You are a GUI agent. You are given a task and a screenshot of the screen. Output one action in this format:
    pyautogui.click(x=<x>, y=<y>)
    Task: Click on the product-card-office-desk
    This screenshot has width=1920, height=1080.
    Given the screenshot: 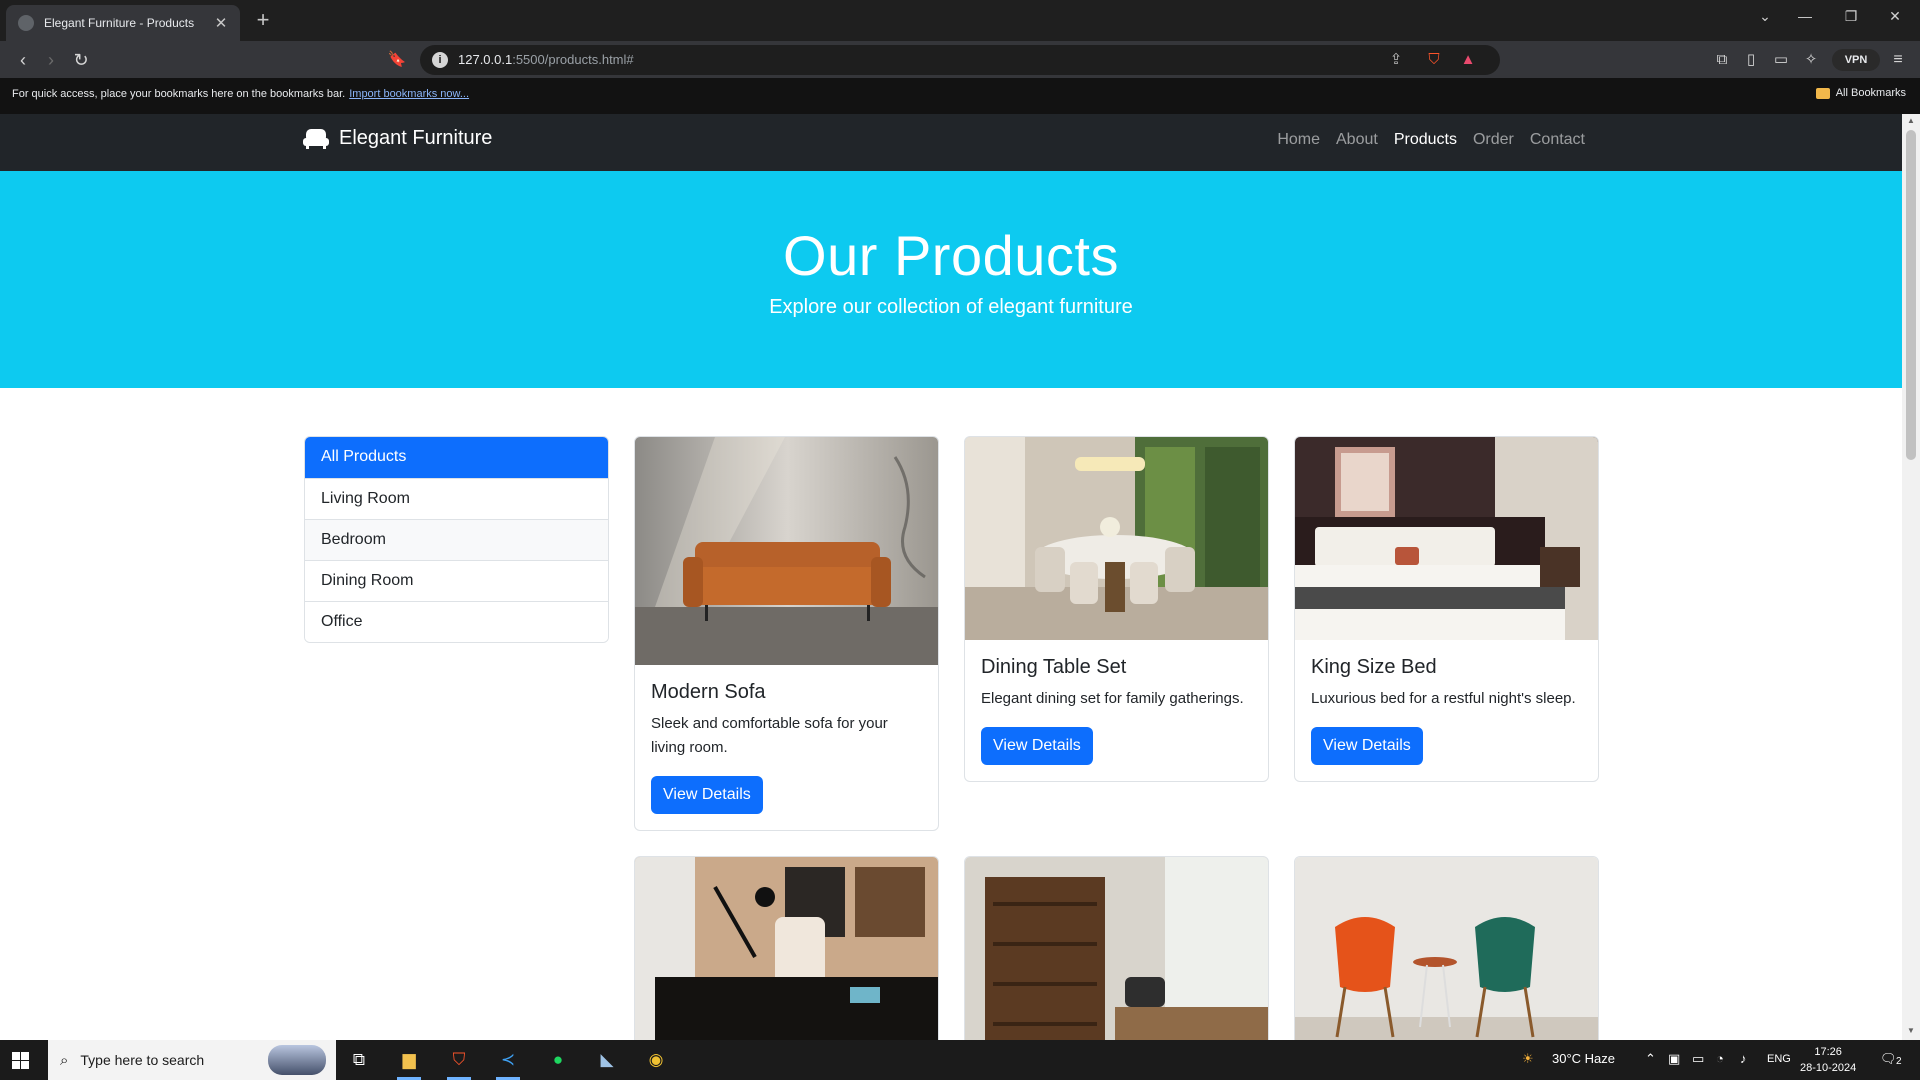 What is the action you would take?
    pyautogui.click(x=786, y=948)
    